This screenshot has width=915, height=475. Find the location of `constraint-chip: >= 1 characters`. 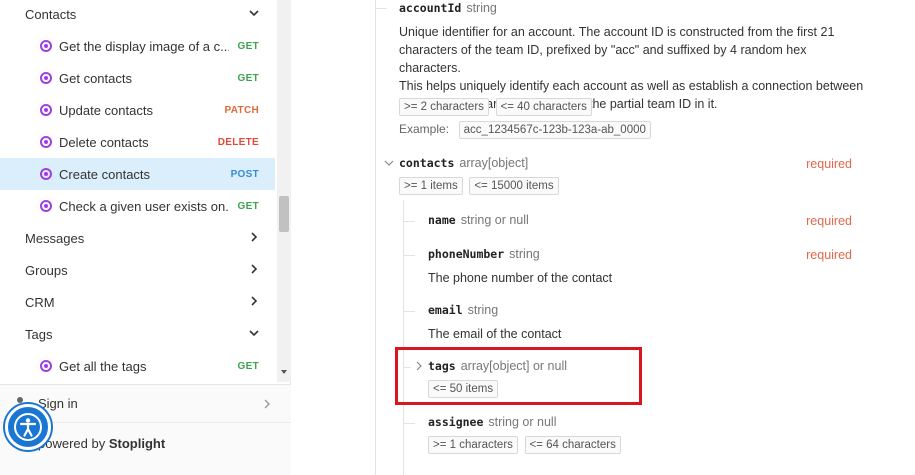

constraint-chip: >= 1 characters is located at coordinates (473, 445).